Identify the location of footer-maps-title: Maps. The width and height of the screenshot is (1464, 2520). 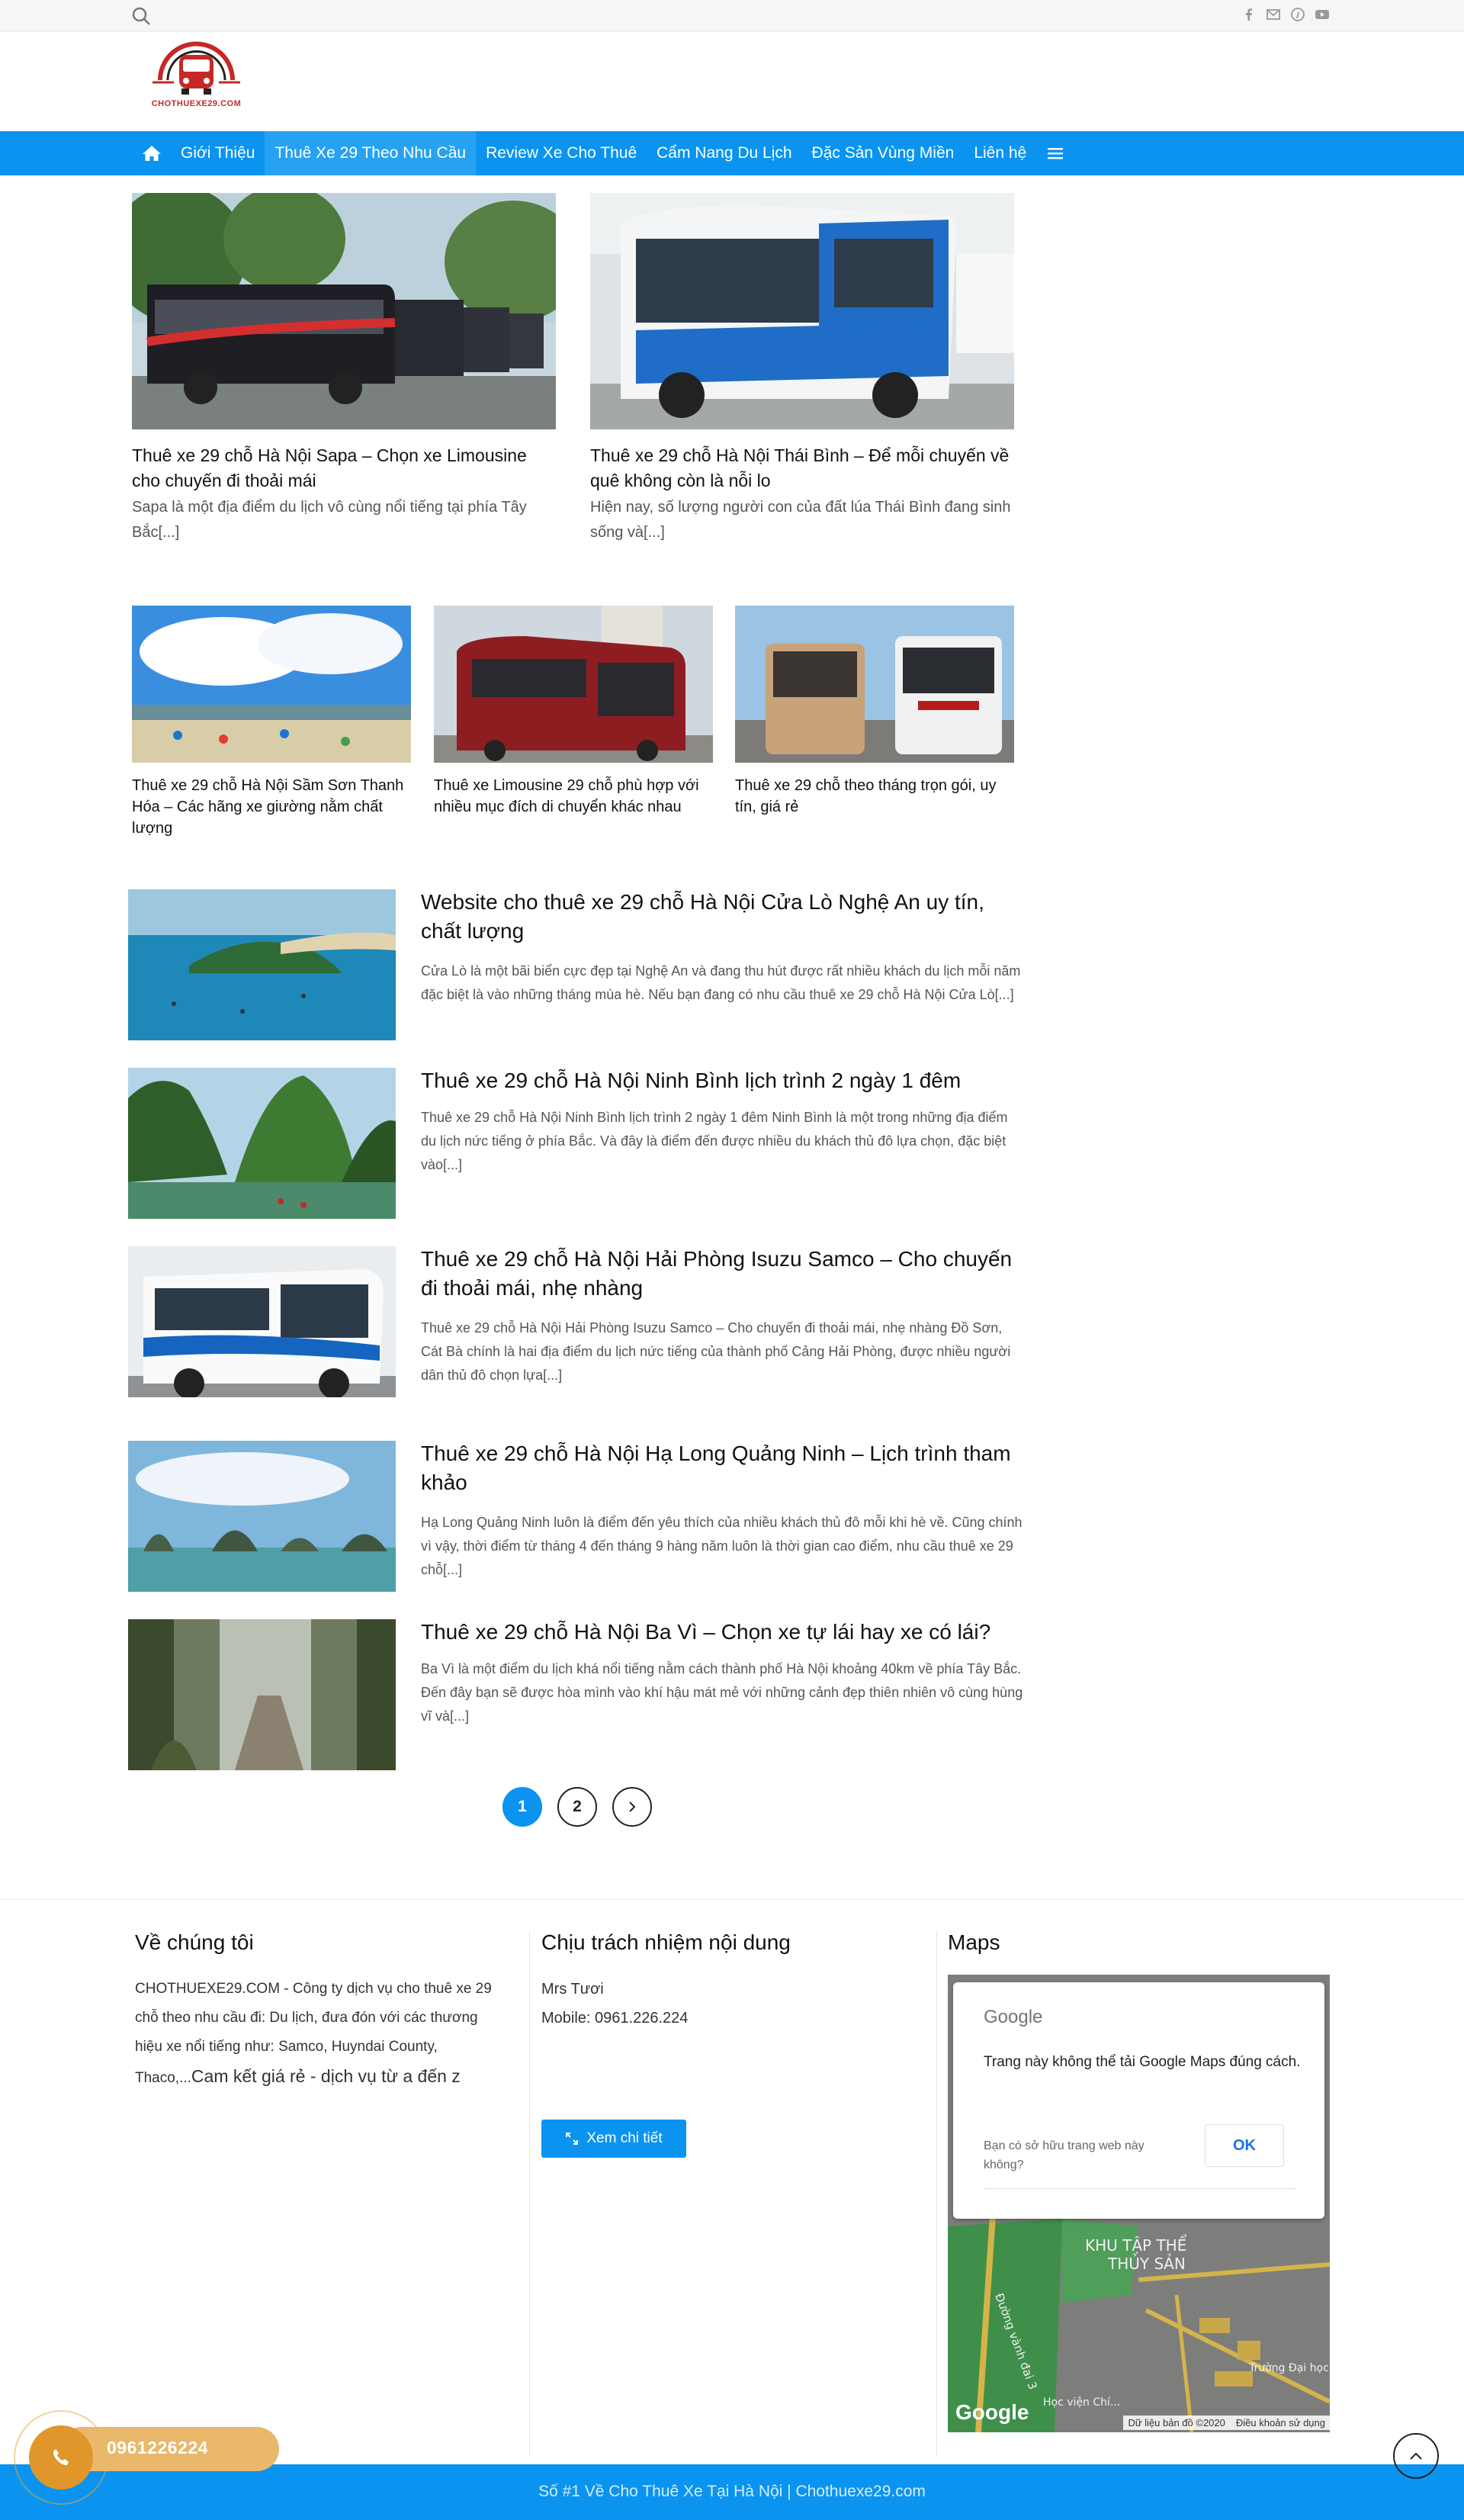
(974, 1942).